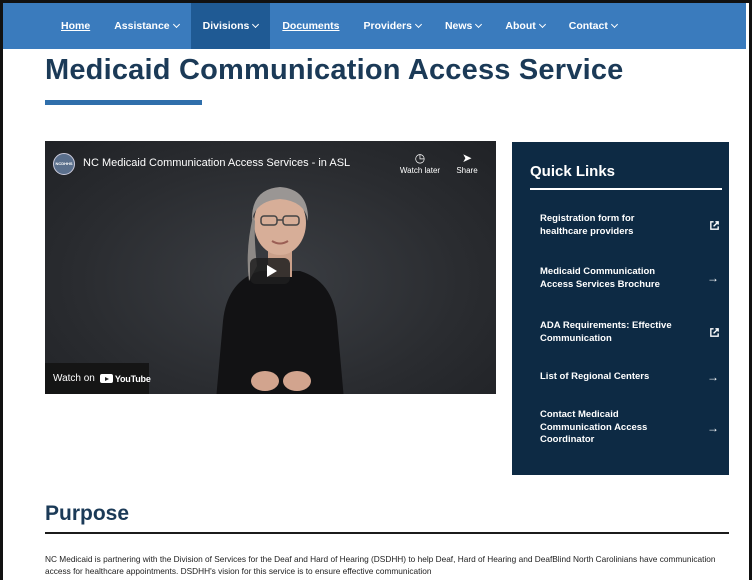  I want to click on nav-label: Assistance, so click(142, 26).